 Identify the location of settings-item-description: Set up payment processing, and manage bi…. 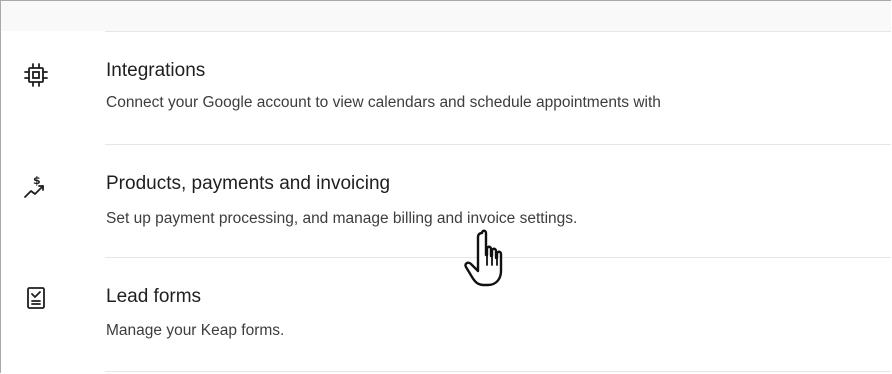
(342, 218).